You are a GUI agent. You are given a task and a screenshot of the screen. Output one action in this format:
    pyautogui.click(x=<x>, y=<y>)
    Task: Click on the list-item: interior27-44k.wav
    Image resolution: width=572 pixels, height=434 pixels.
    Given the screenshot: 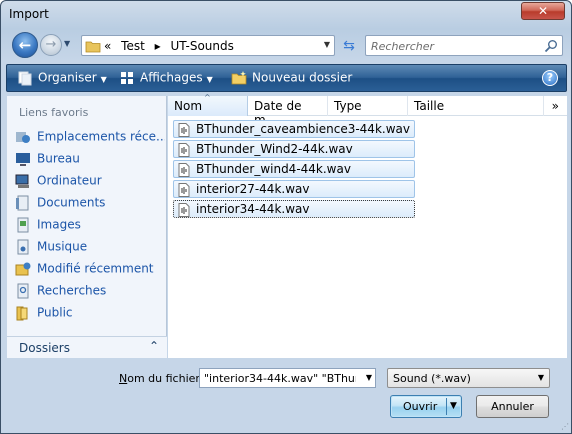 What is the action you would take?
    pyautogui.click(x=294, y=189)
    